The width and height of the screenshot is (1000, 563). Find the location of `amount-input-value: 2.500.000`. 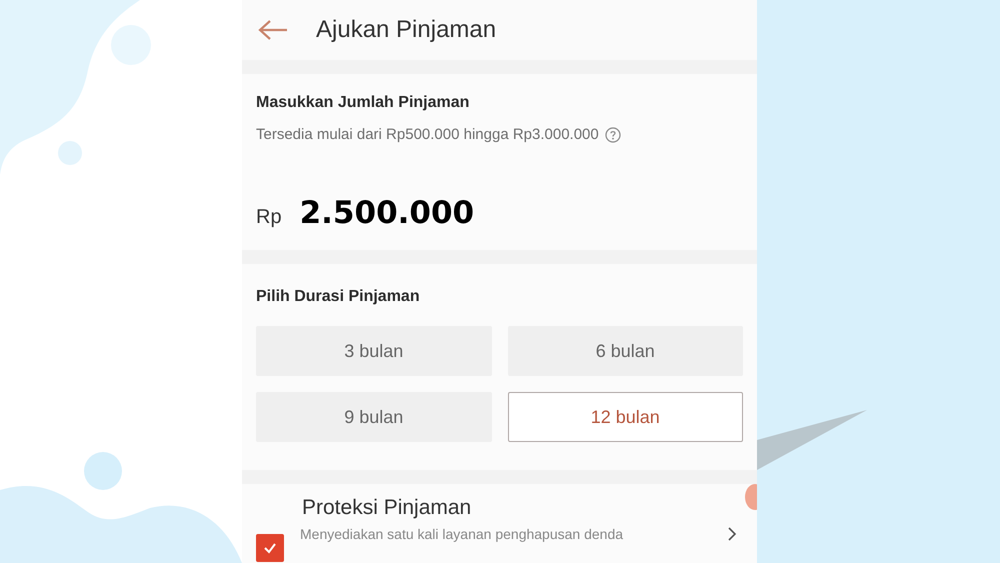

amount-input-value: 2.500.000 is located at coordinates (387, 213).